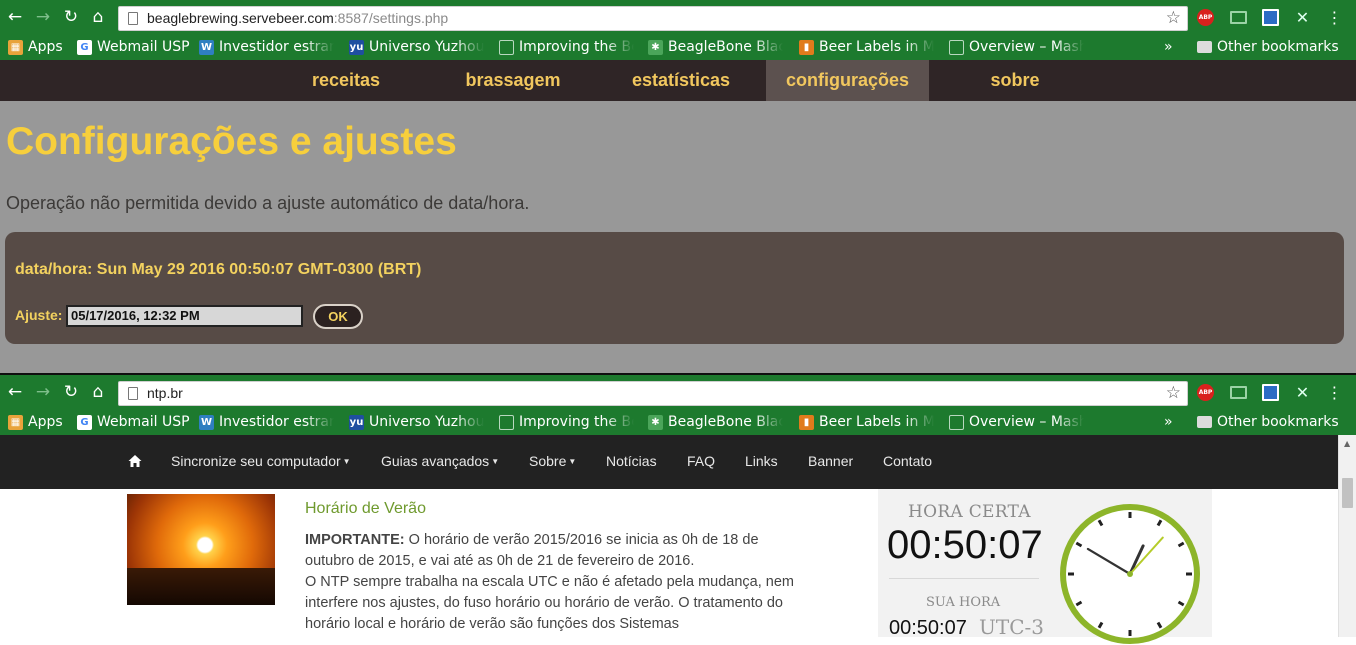 The height and width of the screenshot is (645, 1356). I want to click on important-label: IMPORTANTE:, so click(355, 540).